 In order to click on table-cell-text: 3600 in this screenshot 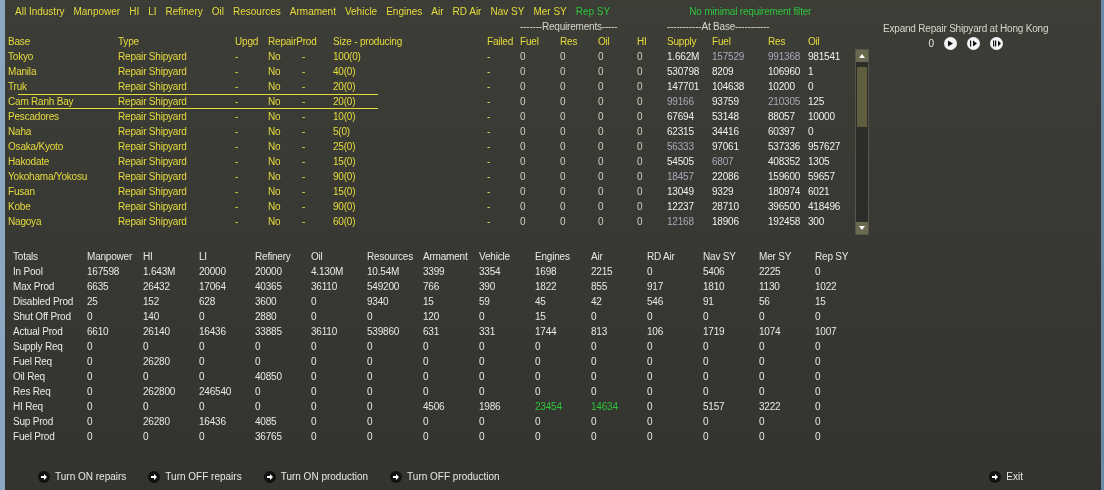, I will do `click(266, 301)`.